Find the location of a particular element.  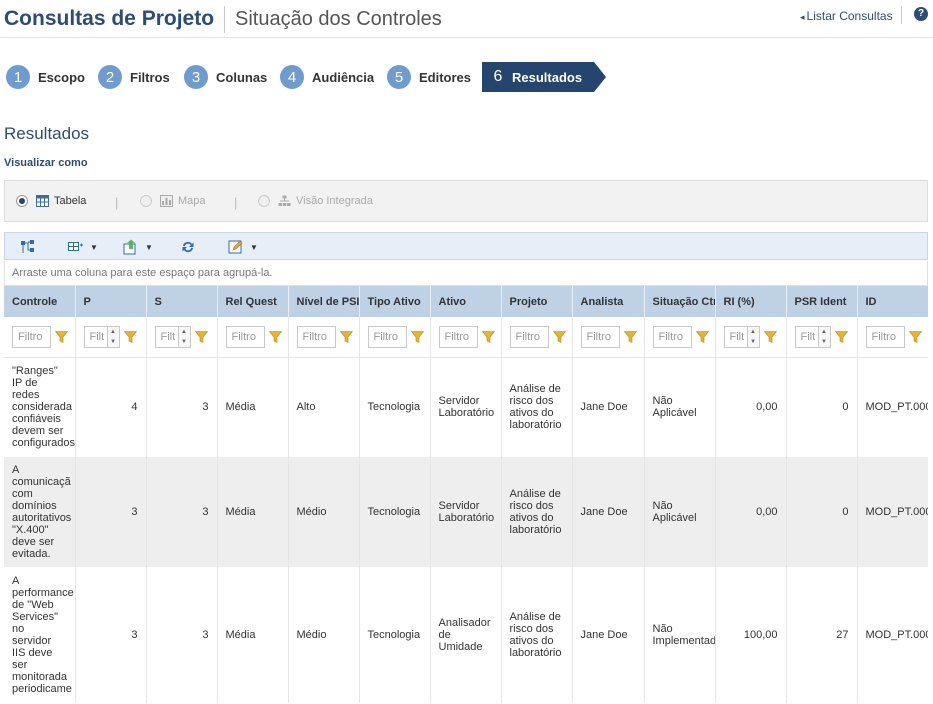

step-filtros: 2 Filtros is located at coordinates (134, 77).